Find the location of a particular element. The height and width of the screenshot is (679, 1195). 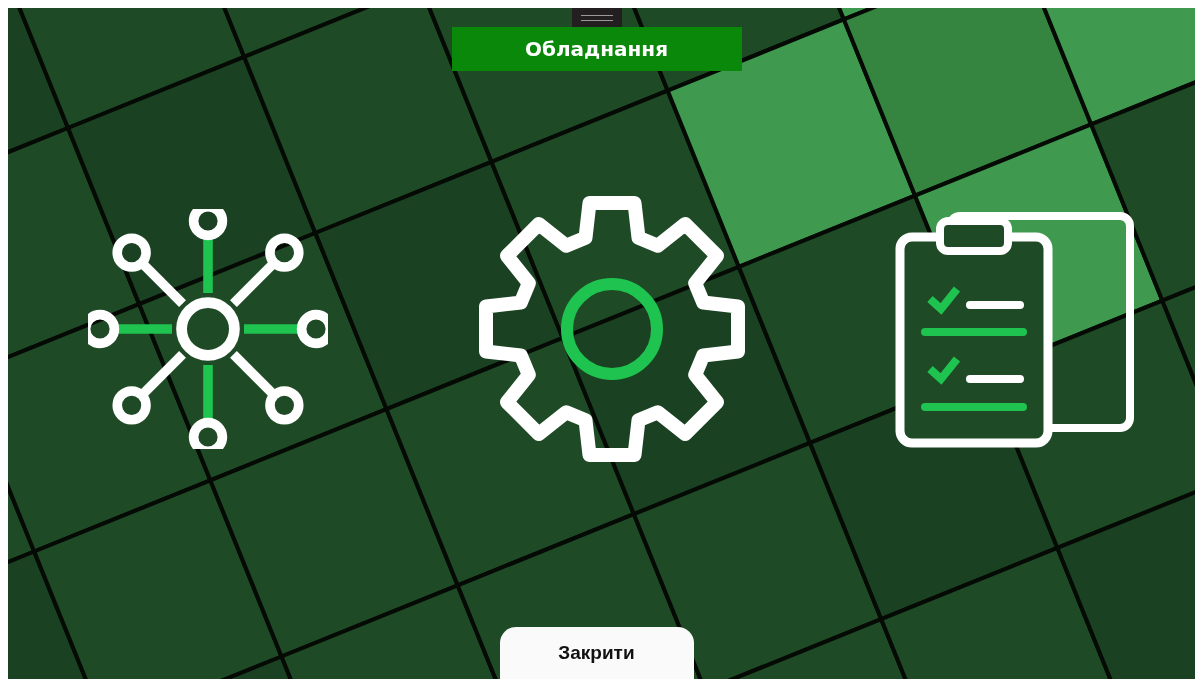

window-title: Обладнання is located at coordinates (596, 49).